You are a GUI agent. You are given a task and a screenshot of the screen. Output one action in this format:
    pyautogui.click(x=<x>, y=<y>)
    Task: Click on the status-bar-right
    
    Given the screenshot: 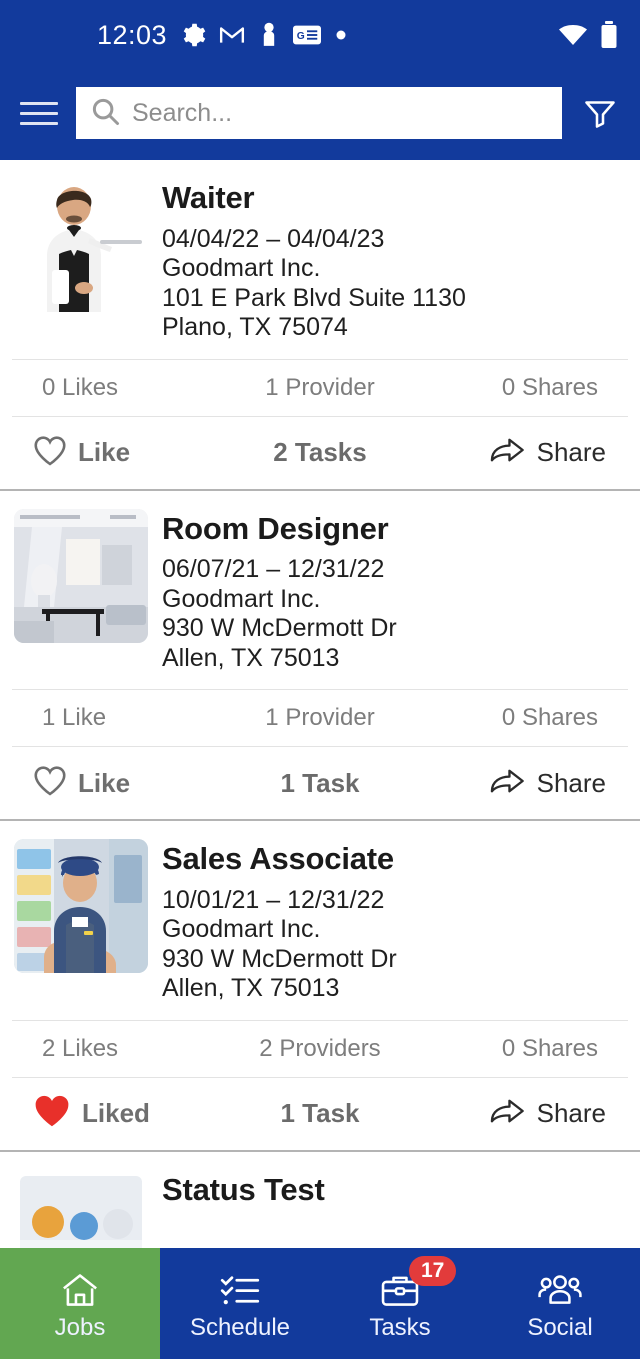 What is the action you would take?
    pyautogui.click(x=588, y=35)
    